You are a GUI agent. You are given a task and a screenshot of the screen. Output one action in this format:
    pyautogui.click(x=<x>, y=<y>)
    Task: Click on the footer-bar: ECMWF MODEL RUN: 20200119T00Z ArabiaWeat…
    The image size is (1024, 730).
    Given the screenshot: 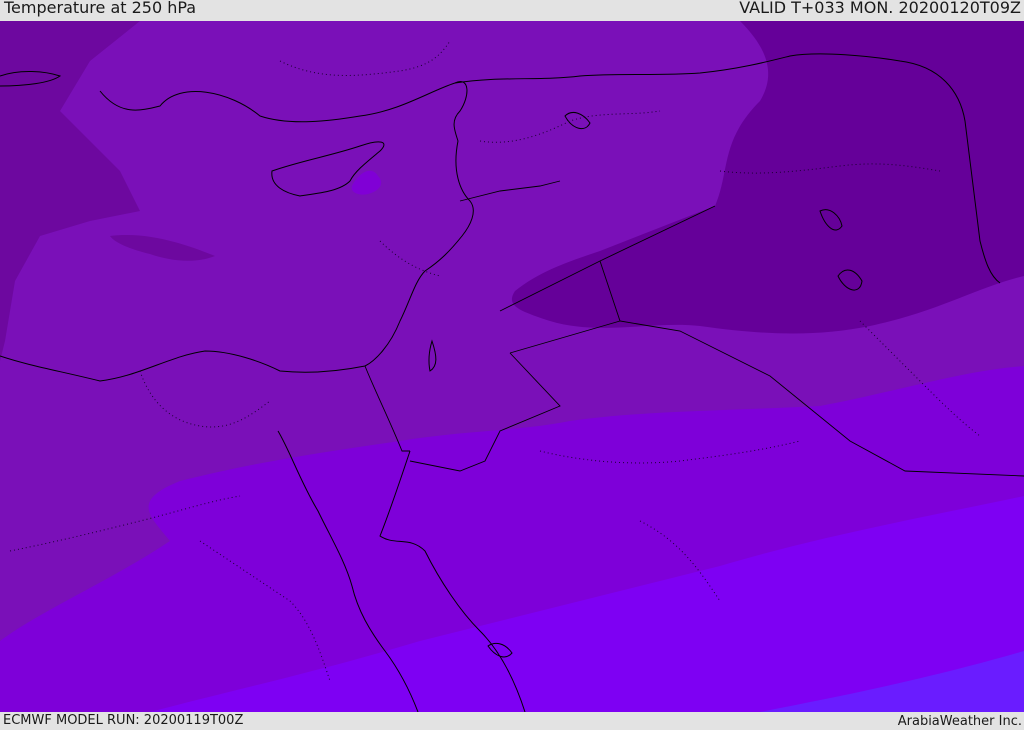 What is the action you would take?
    pyautogui.click(x=512, y=720)
    